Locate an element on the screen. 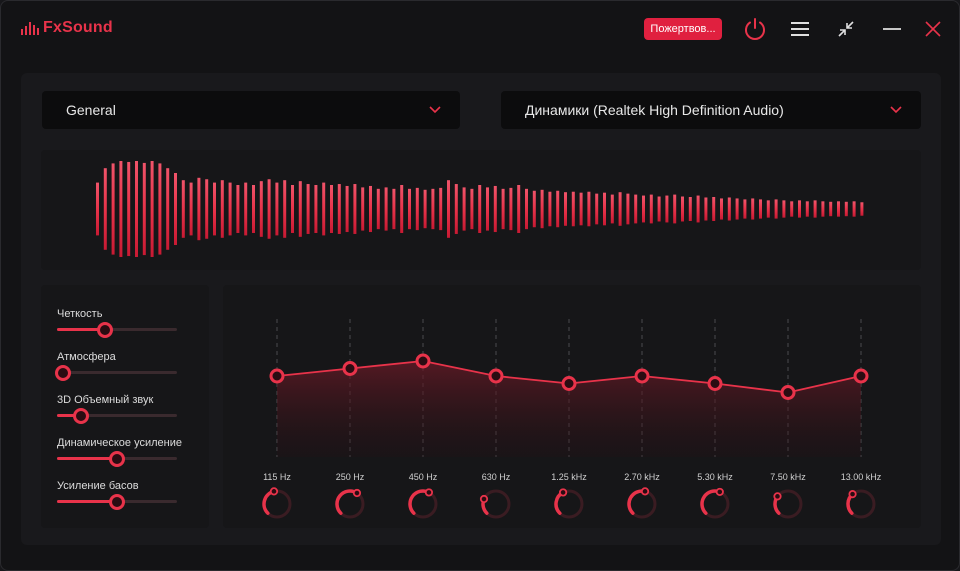 This screenshot has height=571, width=960. effect-slider-row: Четкость is located at coordinates (117, 323).